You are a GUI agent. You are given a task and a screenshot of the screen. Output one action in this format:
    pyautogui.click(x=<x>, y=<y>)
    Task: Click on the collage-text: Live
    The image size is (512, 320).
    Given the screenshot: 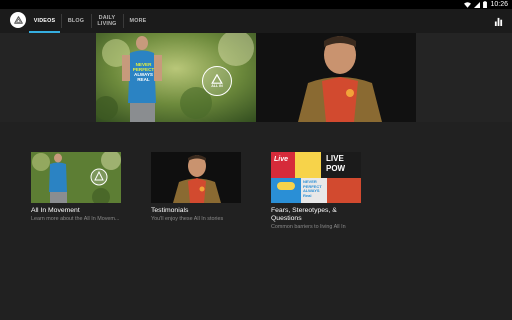 What is the action you would take?
    pyautogui.click(x=281, y=159)
    